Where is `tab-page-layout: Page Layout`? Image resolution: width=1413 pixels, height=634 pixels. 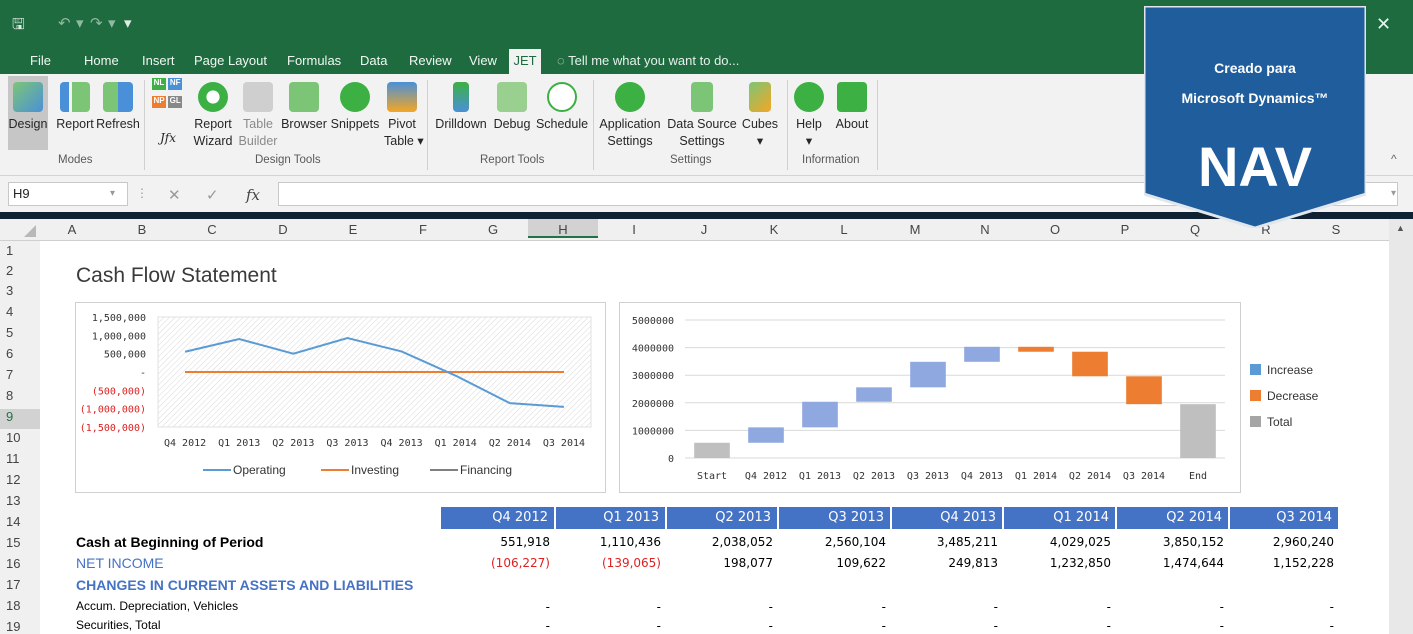
tab-page-layout: Page Layout is located at coordinates (230, 60).